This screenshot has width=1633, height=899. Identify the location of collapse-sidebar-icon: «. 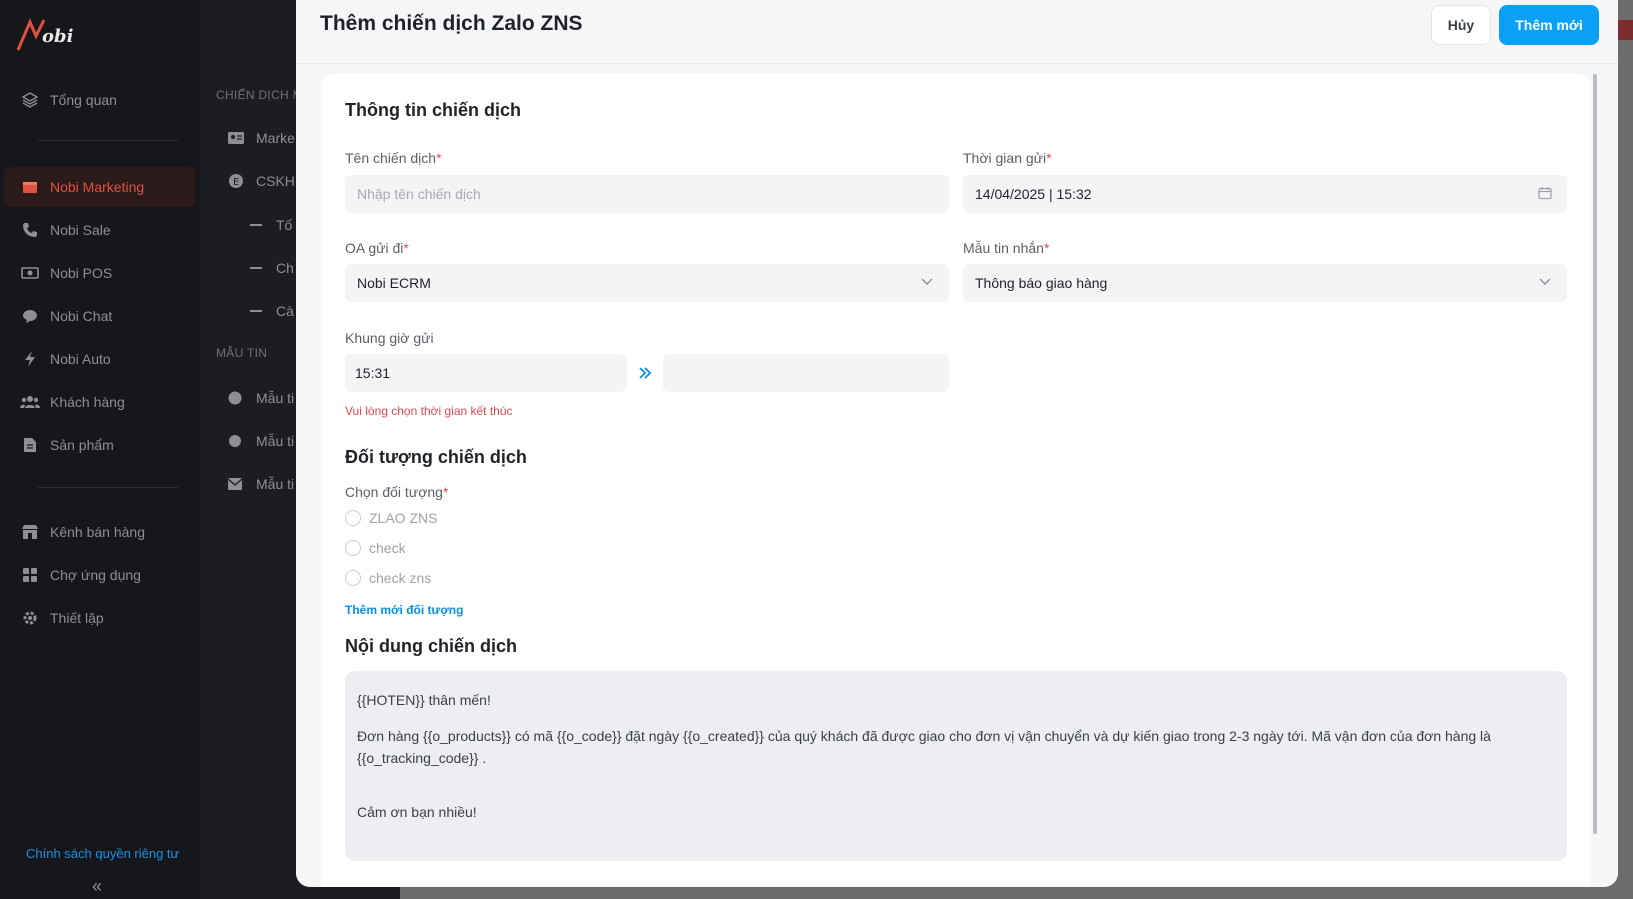
(97, 886).